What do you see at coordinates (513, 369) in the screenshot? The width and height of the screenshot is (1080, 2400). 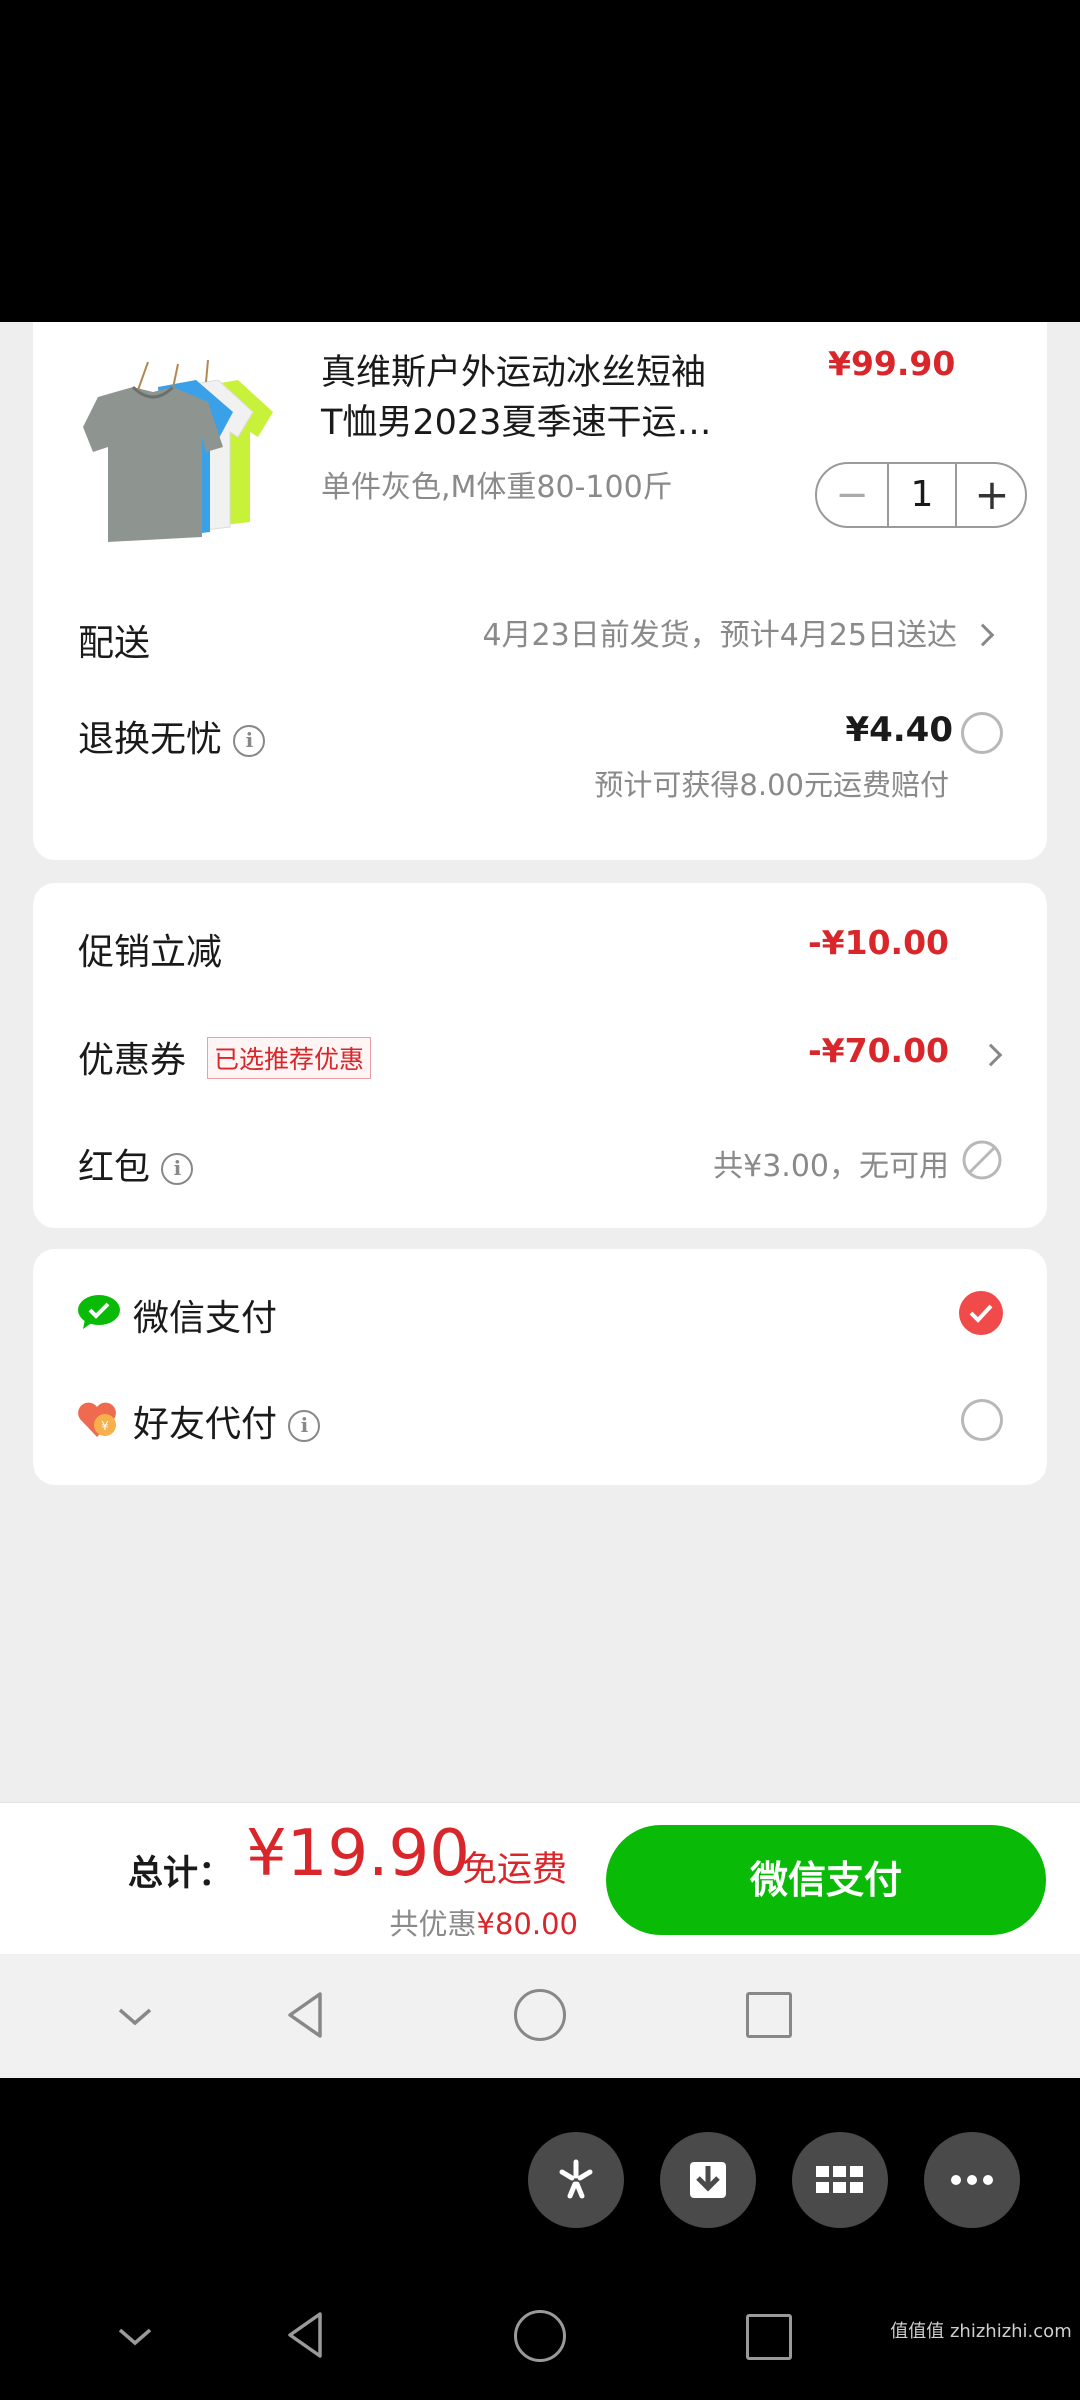 I see `product-title-line1: 真维斯户外运动冰丝短袖` at bounding box center [513, 369].